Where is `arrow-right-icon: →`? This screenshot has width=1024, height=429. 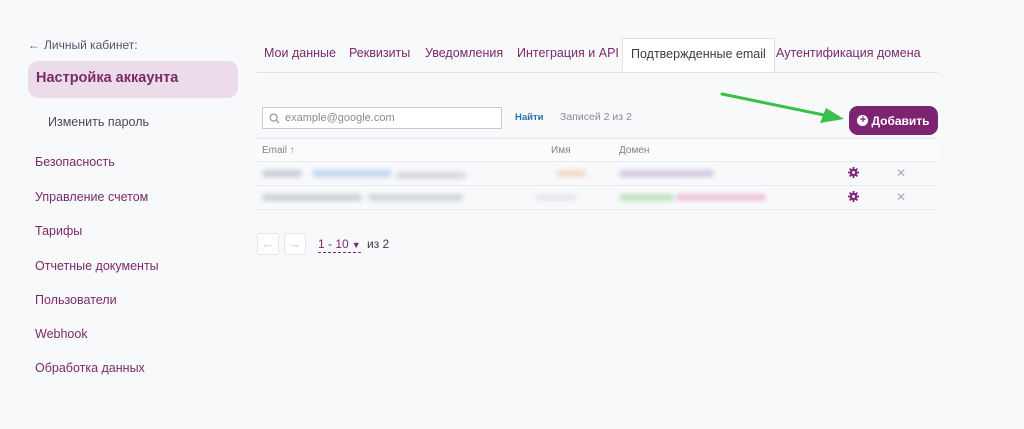
arrow-right-icon: → is located at coordinates (295, 243).